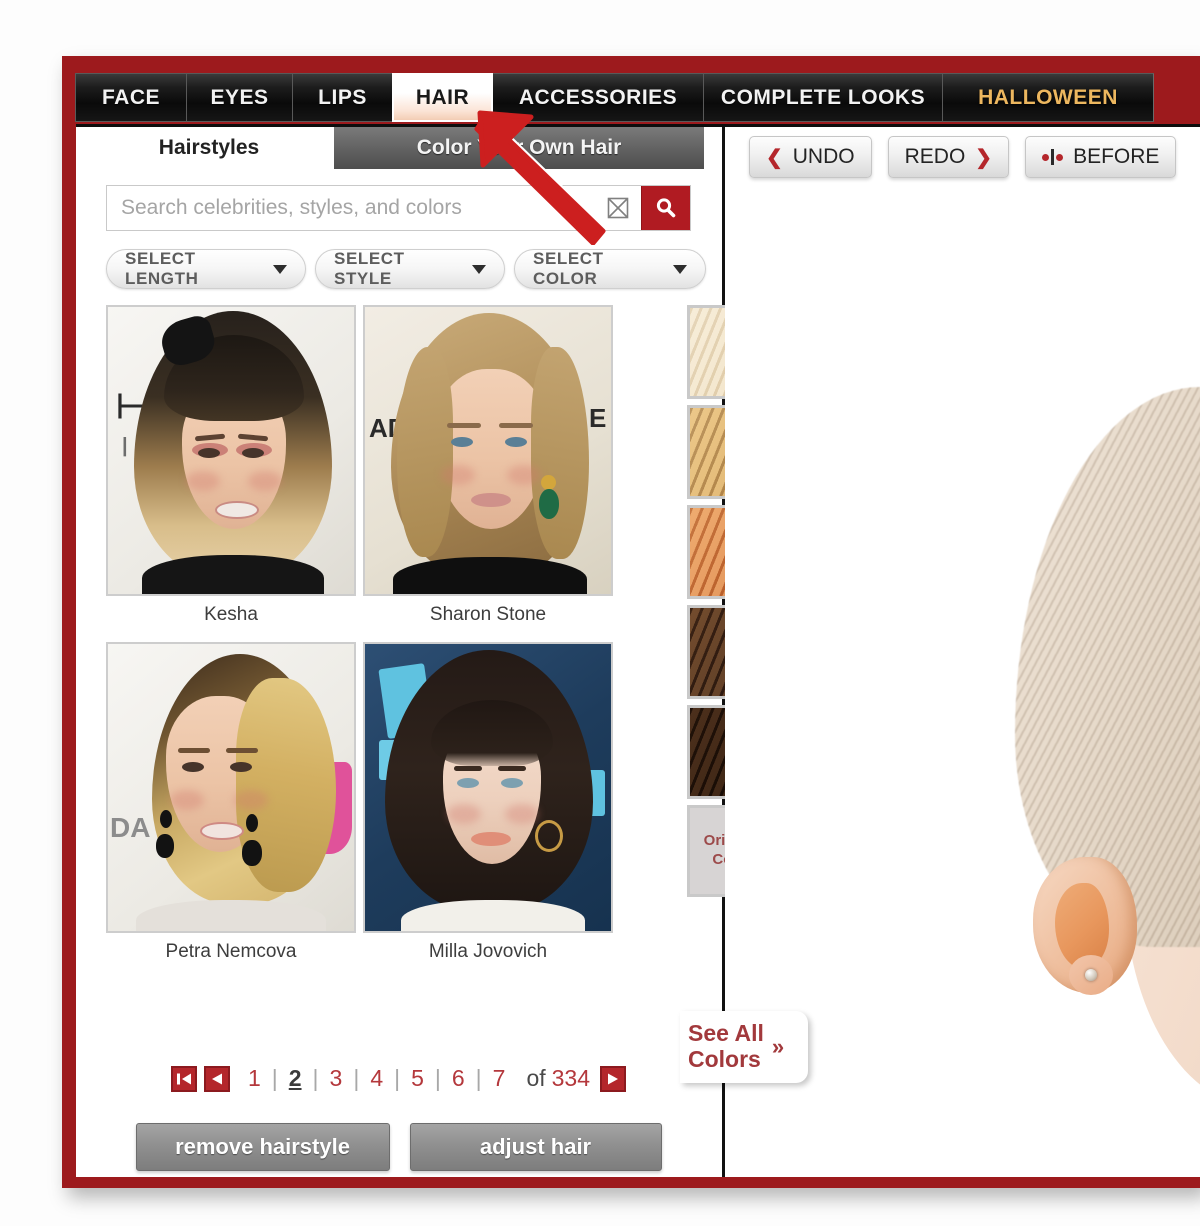 Image resolution: width=1200 pixels, height=1226 pixels. I want to click on subject-earring-stud, so click(1091, 975).